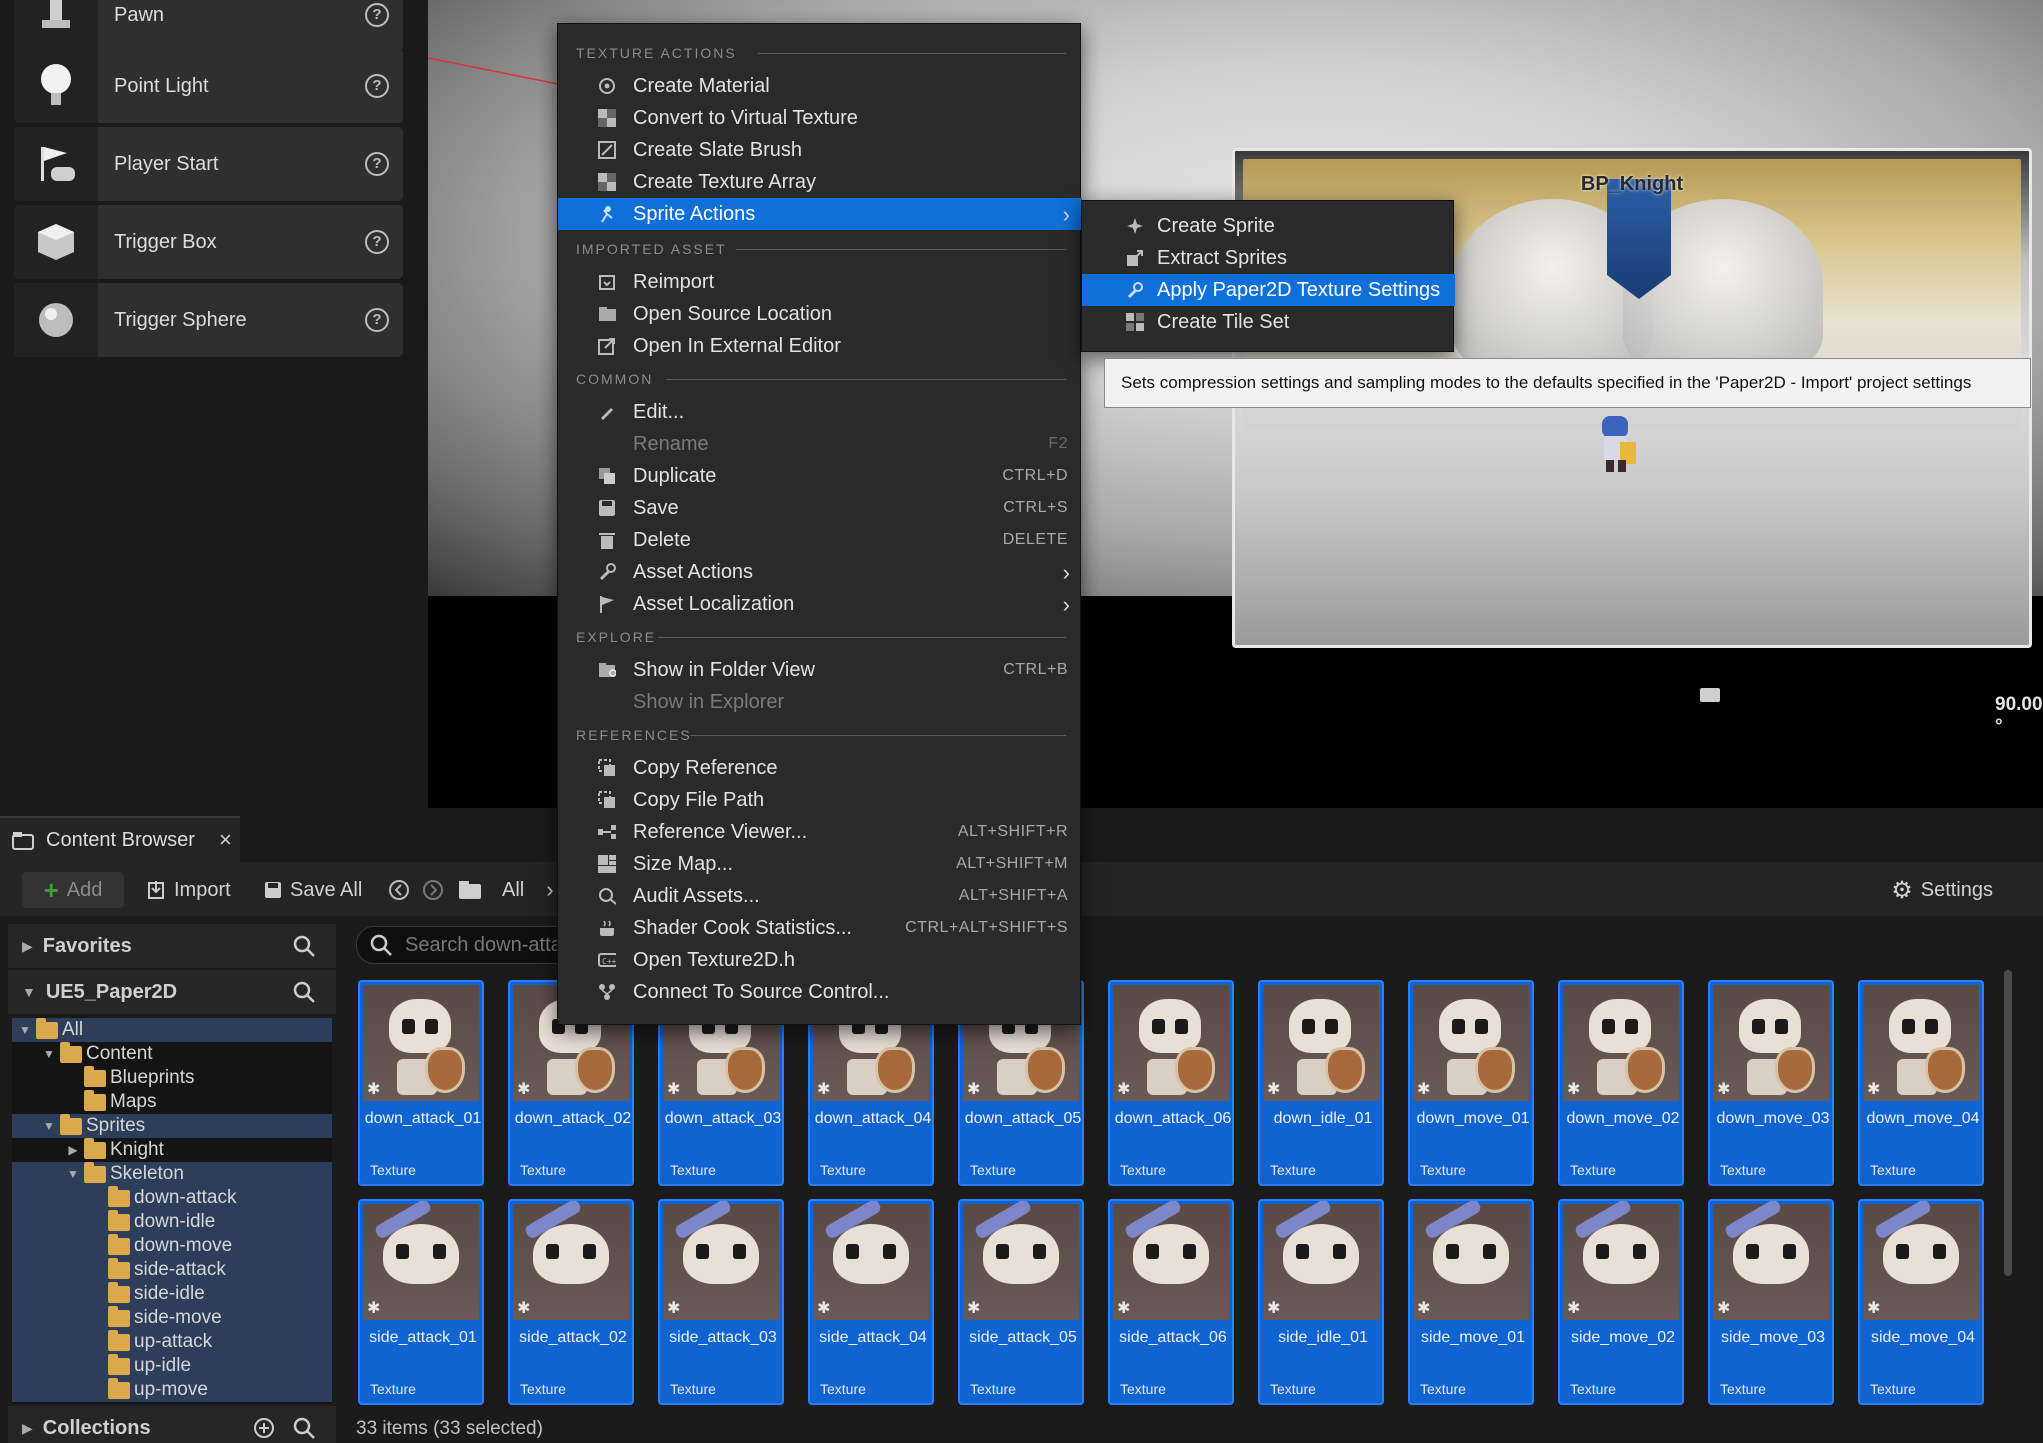 The height and width of the screenshot is (1443, 2043). I want to click on asset-tile: ✱ side_move_01 Texture, so click(1471, 1302).